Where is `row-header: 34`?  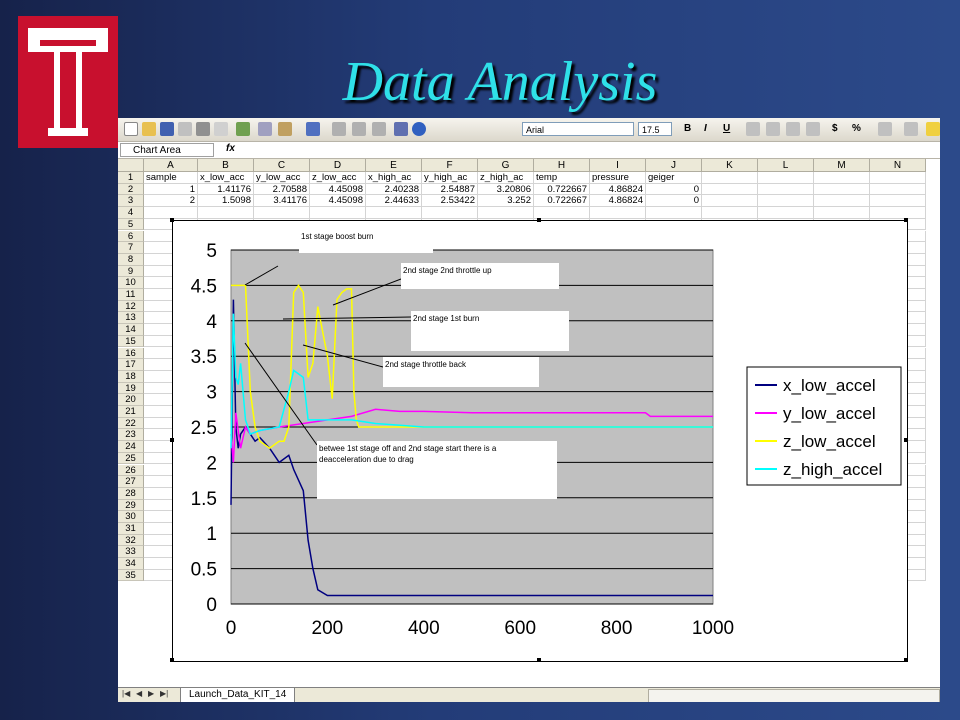
row-header: 34 is located at coordinates (131, 564).